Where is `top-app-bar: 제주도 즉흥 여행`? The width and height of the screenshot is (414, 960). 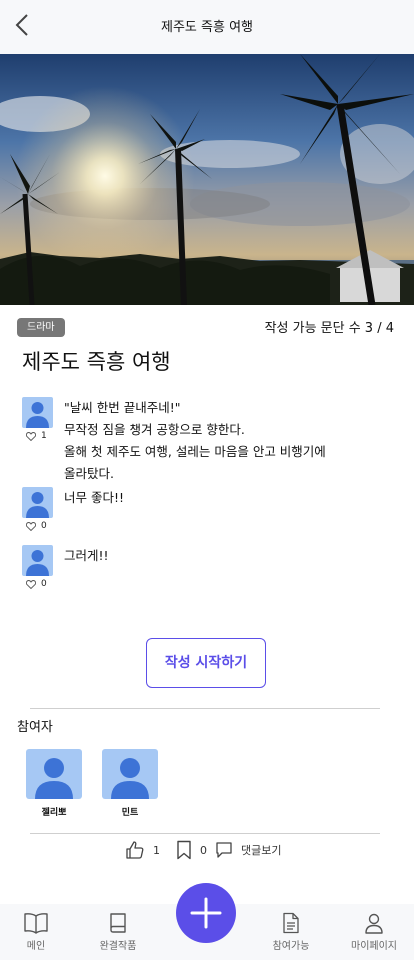
top-app-bar: 제주도 즉흥 여행 is located at coordinates (207, 27).